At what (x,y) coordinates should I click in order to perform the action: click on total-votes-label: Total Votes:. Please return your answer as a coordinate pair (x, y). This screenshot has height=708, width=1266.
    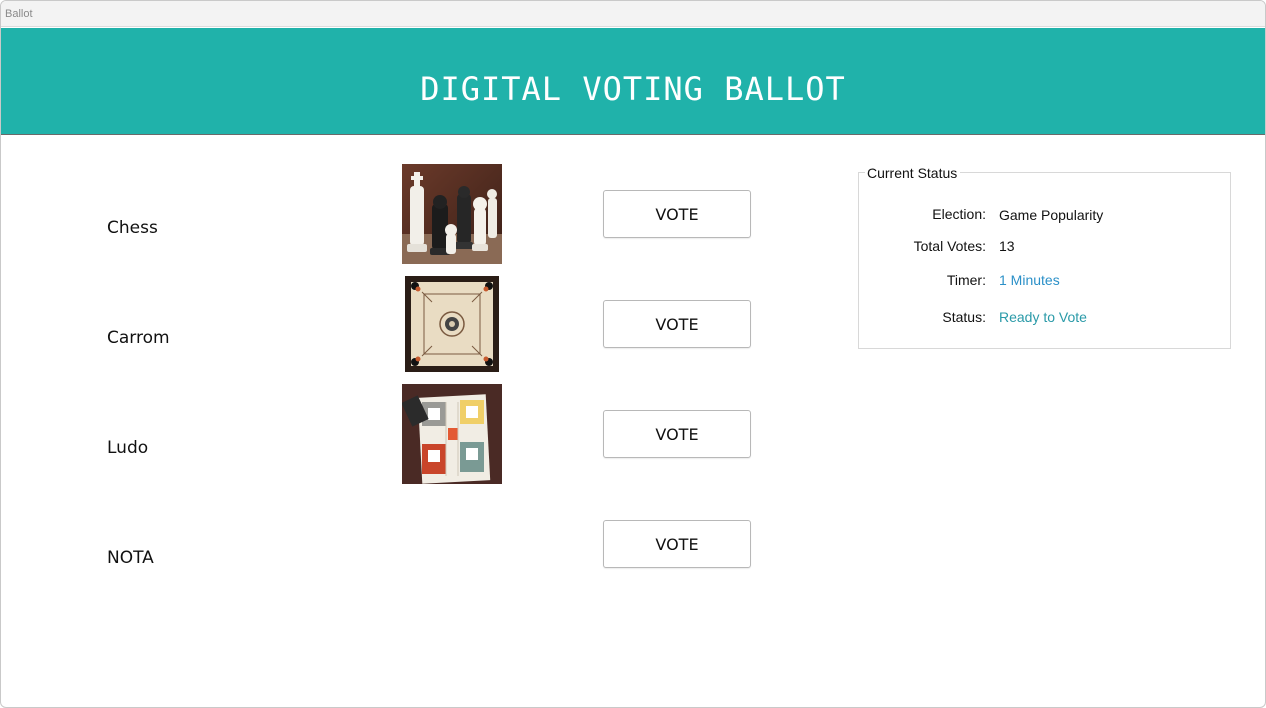
    Looking at the image, I should click on (949, 246).